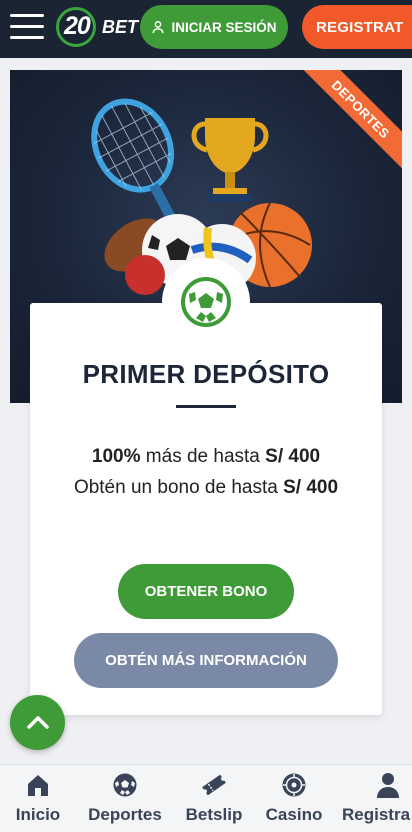  I want to click on offer-line-2: Obtén un bono de hasta S/ 400, so click(206, 488).